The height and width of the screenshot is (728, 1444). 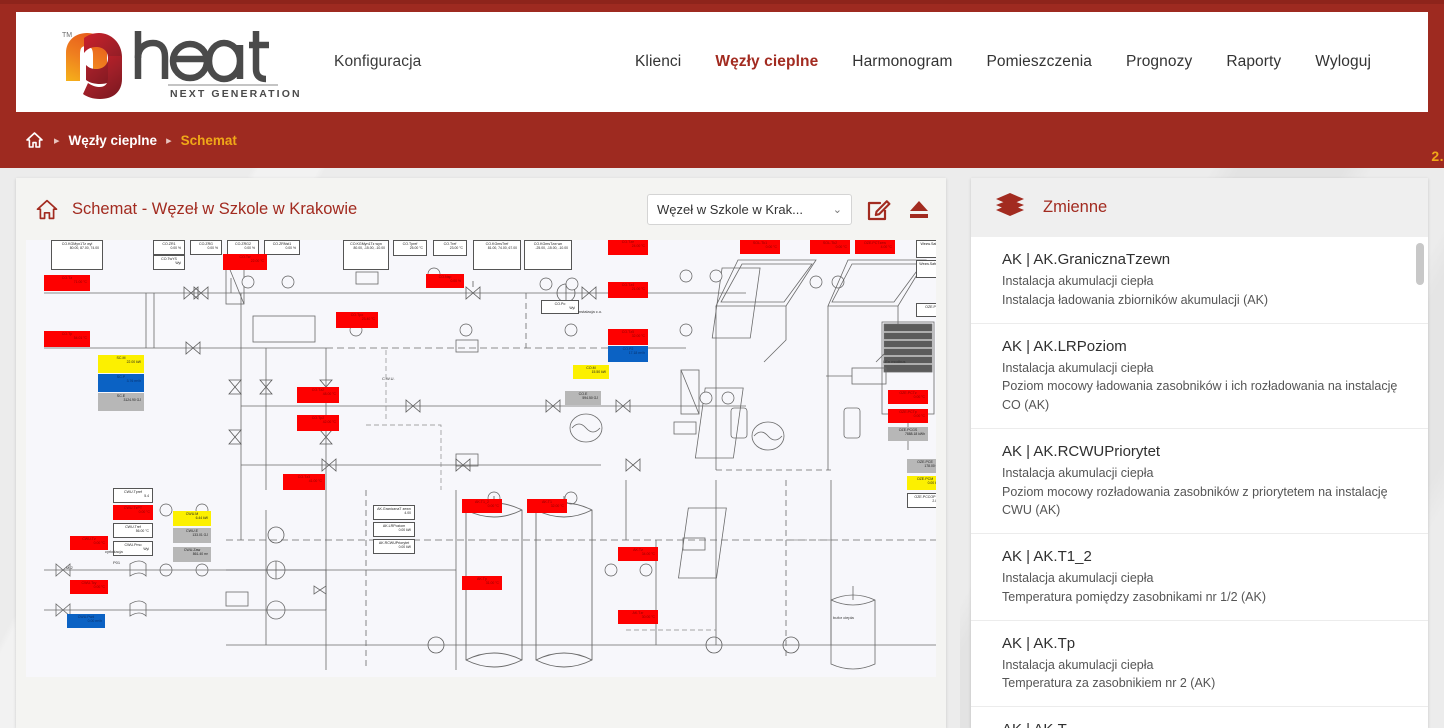 I want to click on diagram-label: OZE.PCCOP2.85, so click(x=921, y=500).